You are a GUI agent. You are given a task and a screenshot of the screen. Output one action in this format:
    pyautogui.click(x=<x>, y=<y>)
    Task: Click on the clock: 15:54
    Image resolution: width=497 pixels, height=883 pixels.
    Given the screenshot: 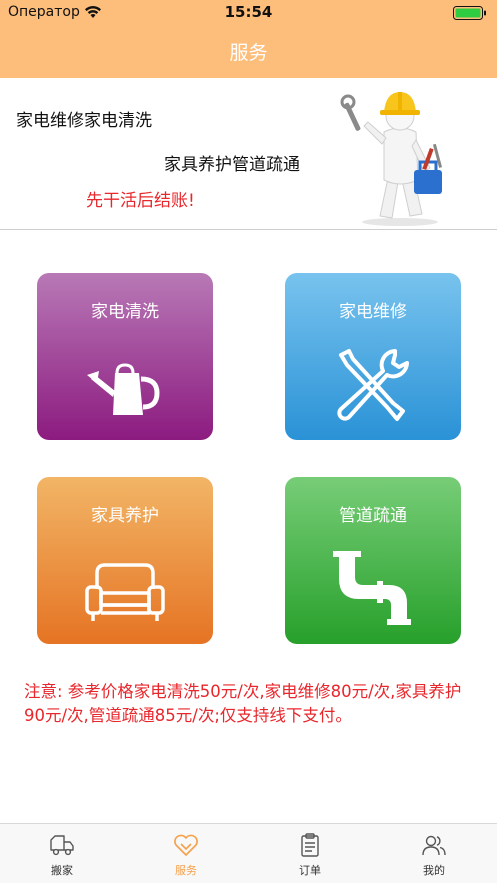 What is the action you would take?
    pyautogui.click(x=248, y=12)
    